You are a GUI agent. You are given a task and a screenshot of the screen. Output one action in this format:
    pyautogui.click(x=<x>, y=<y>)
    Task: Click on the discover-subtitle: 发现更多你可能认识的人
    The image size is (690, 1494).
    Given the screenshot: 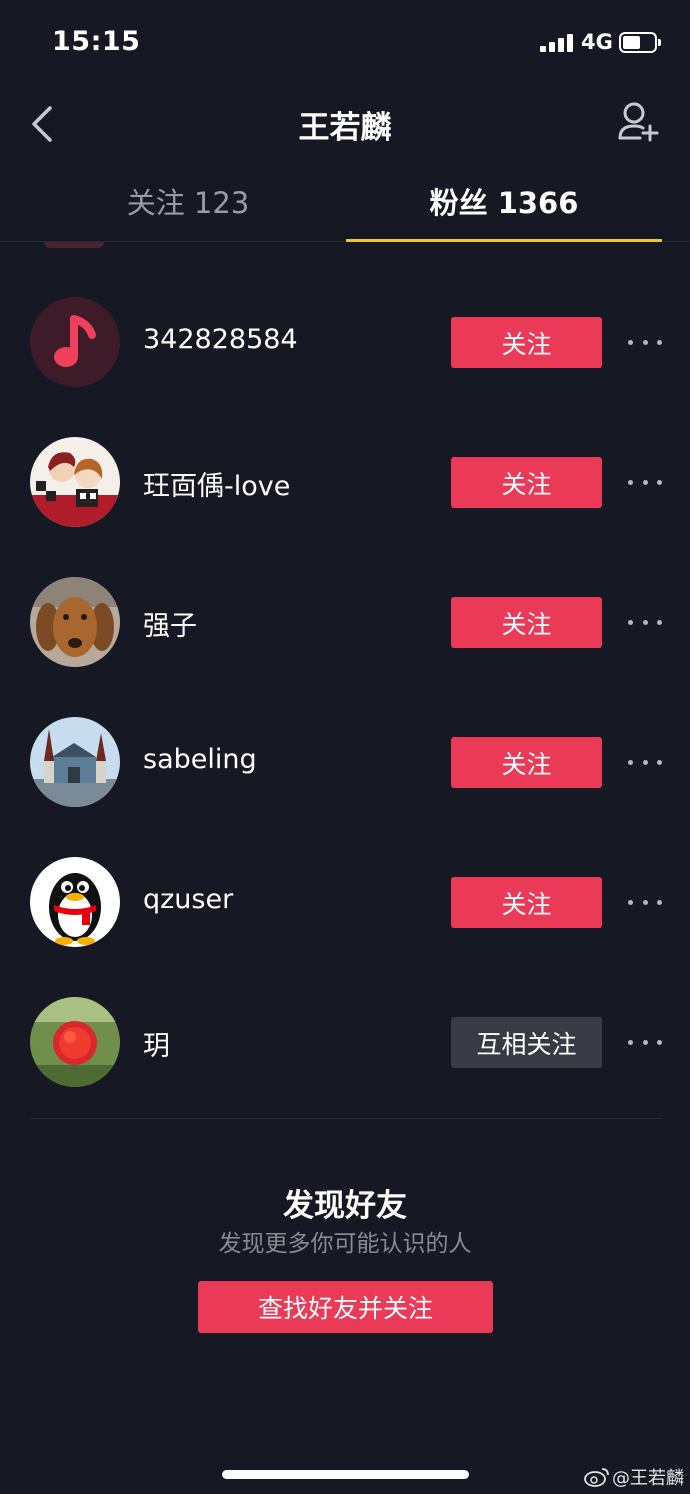 What is the action you would take?
    pyautogui.click(x=345, y=1244)
    